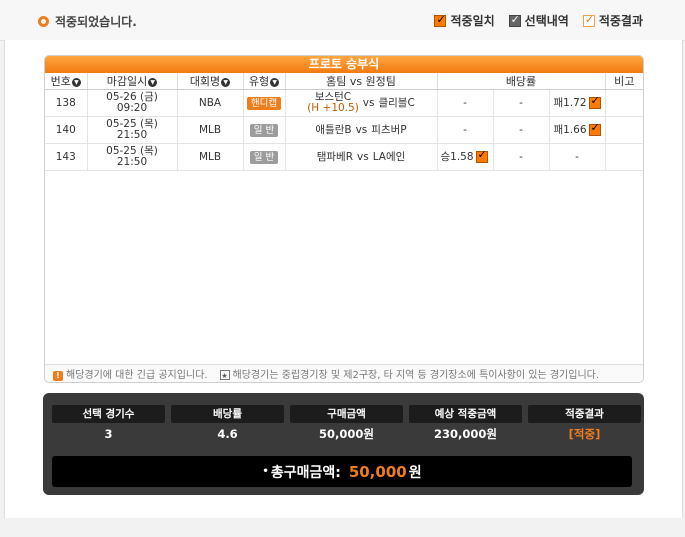 The image size is (685, 537). What do you see at coordinates (132, 103) in the screenshot?
I see `row-deadline: 05-26 (금) 09:20` at bounding box center [132, 103].